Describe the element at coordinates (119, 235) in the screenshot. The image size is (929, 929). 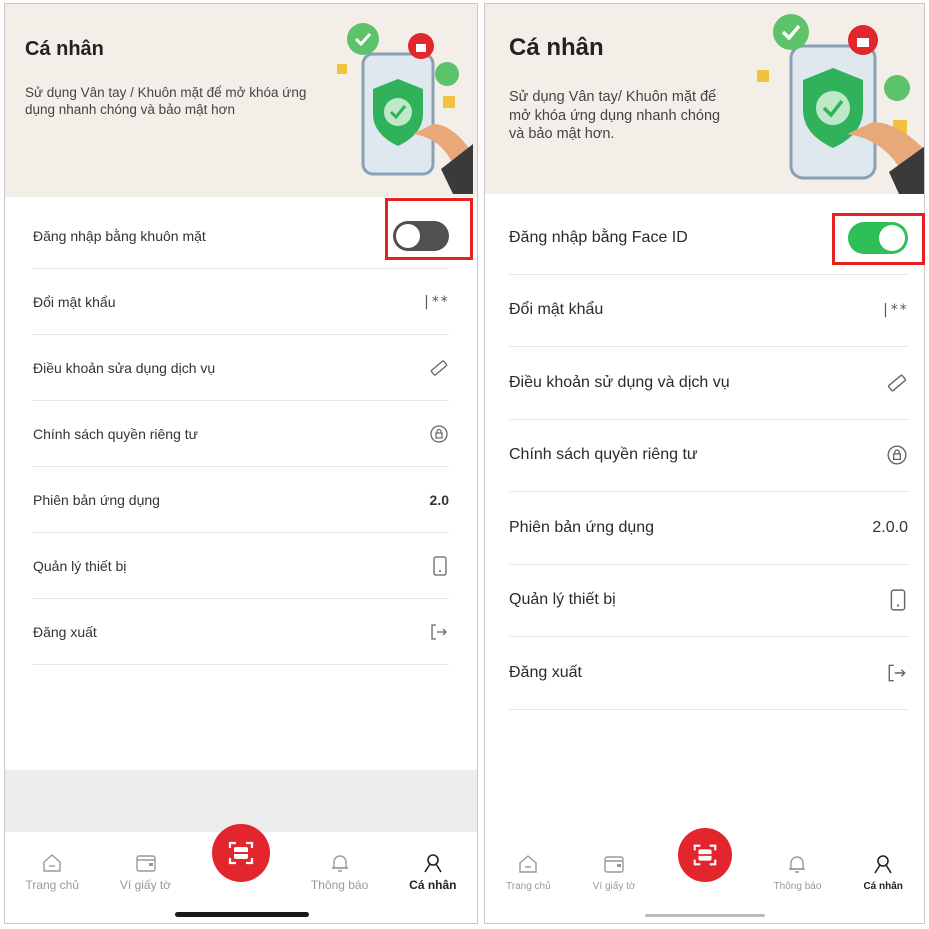
I see `row-label: Đăng nhập bằng khuôn mặt` at that location.